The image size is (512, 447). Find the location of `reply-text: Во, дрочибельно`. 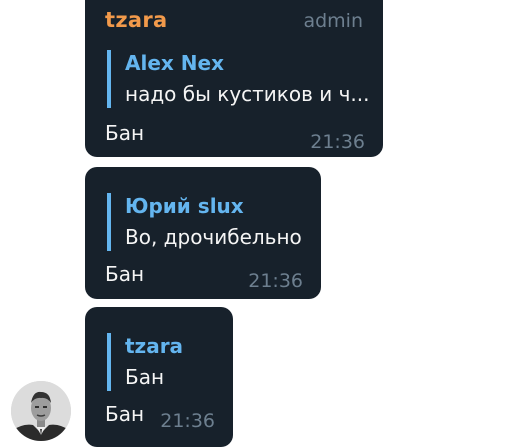

reply-text: Во, дрочибельно is located at coordinates (213, 237).